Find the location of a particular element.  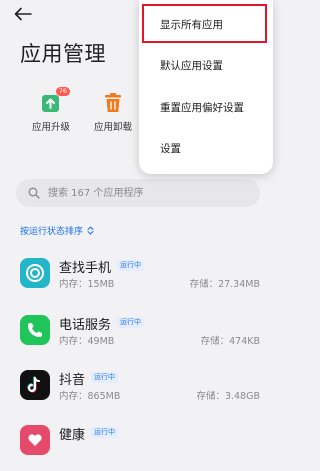

search-icon is located at coordinates (34, 193).